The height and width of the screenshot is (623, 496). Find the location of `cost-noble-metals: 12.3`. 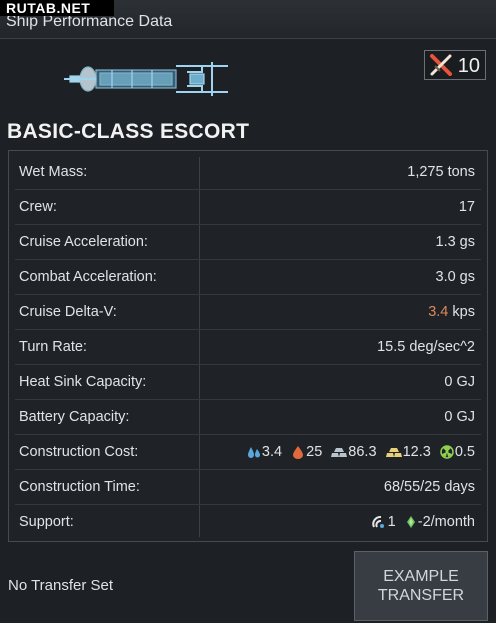

cost-noble-metals: 12.3 is located at coordinates (408, 452).